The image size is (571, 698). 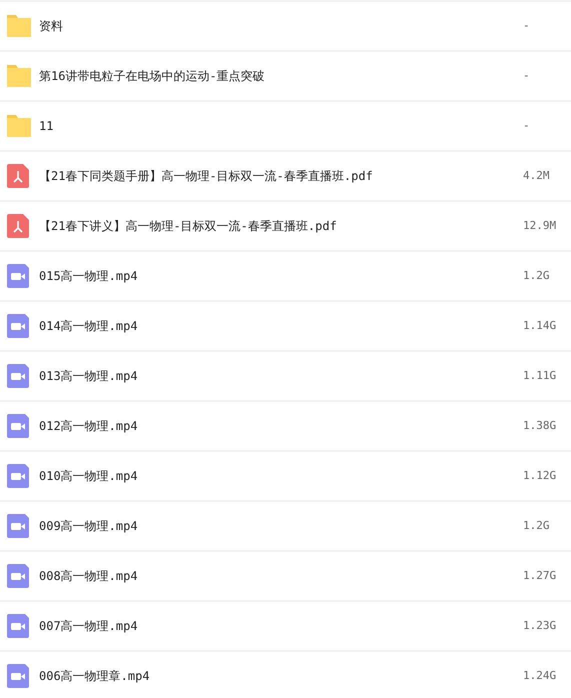 What do you see at coordinates (540, 226) in the screenshot?
I see `file-size: 12.9M` at bounding box center [540, 226].